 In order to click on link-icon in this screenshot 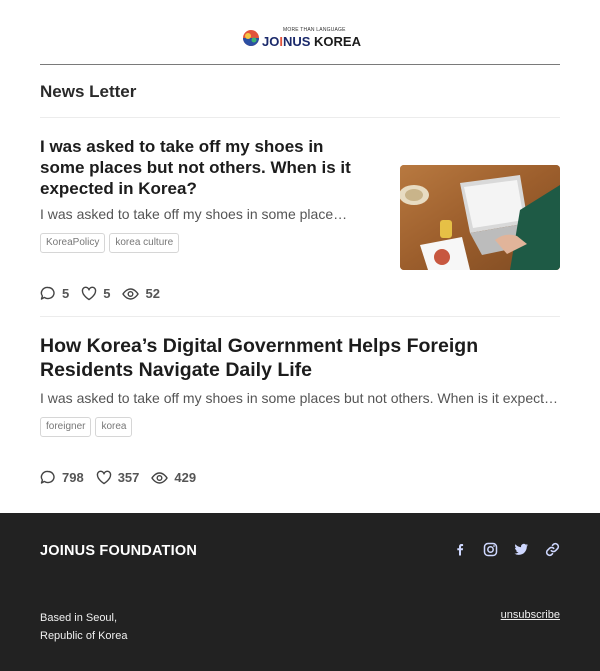, I will do `click(552, 549)`.